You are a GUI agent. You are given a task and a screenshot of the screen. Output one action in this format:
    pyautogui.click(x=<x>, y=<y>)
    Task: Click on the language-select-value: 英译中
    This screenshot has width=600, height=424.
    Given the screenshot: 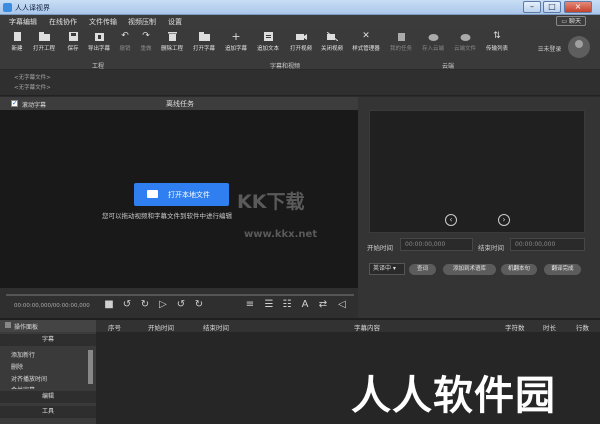 What is the action you would take?
    pyautogui.click(x=382, y=268)
    